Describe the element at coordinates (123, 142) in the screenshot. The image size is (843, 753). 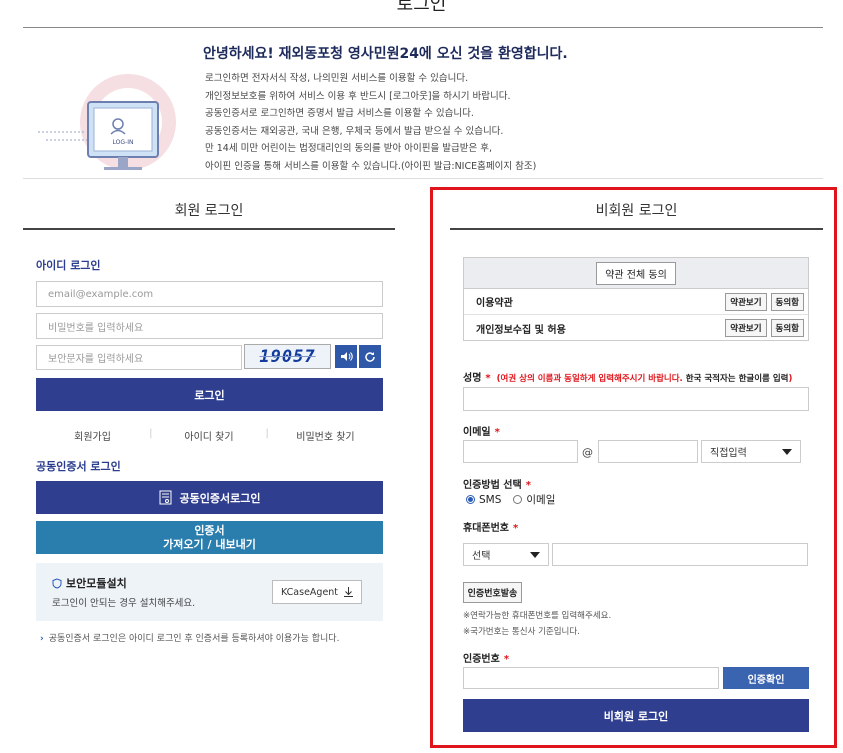
I see `illustration-label: LOG-IN` at that location.